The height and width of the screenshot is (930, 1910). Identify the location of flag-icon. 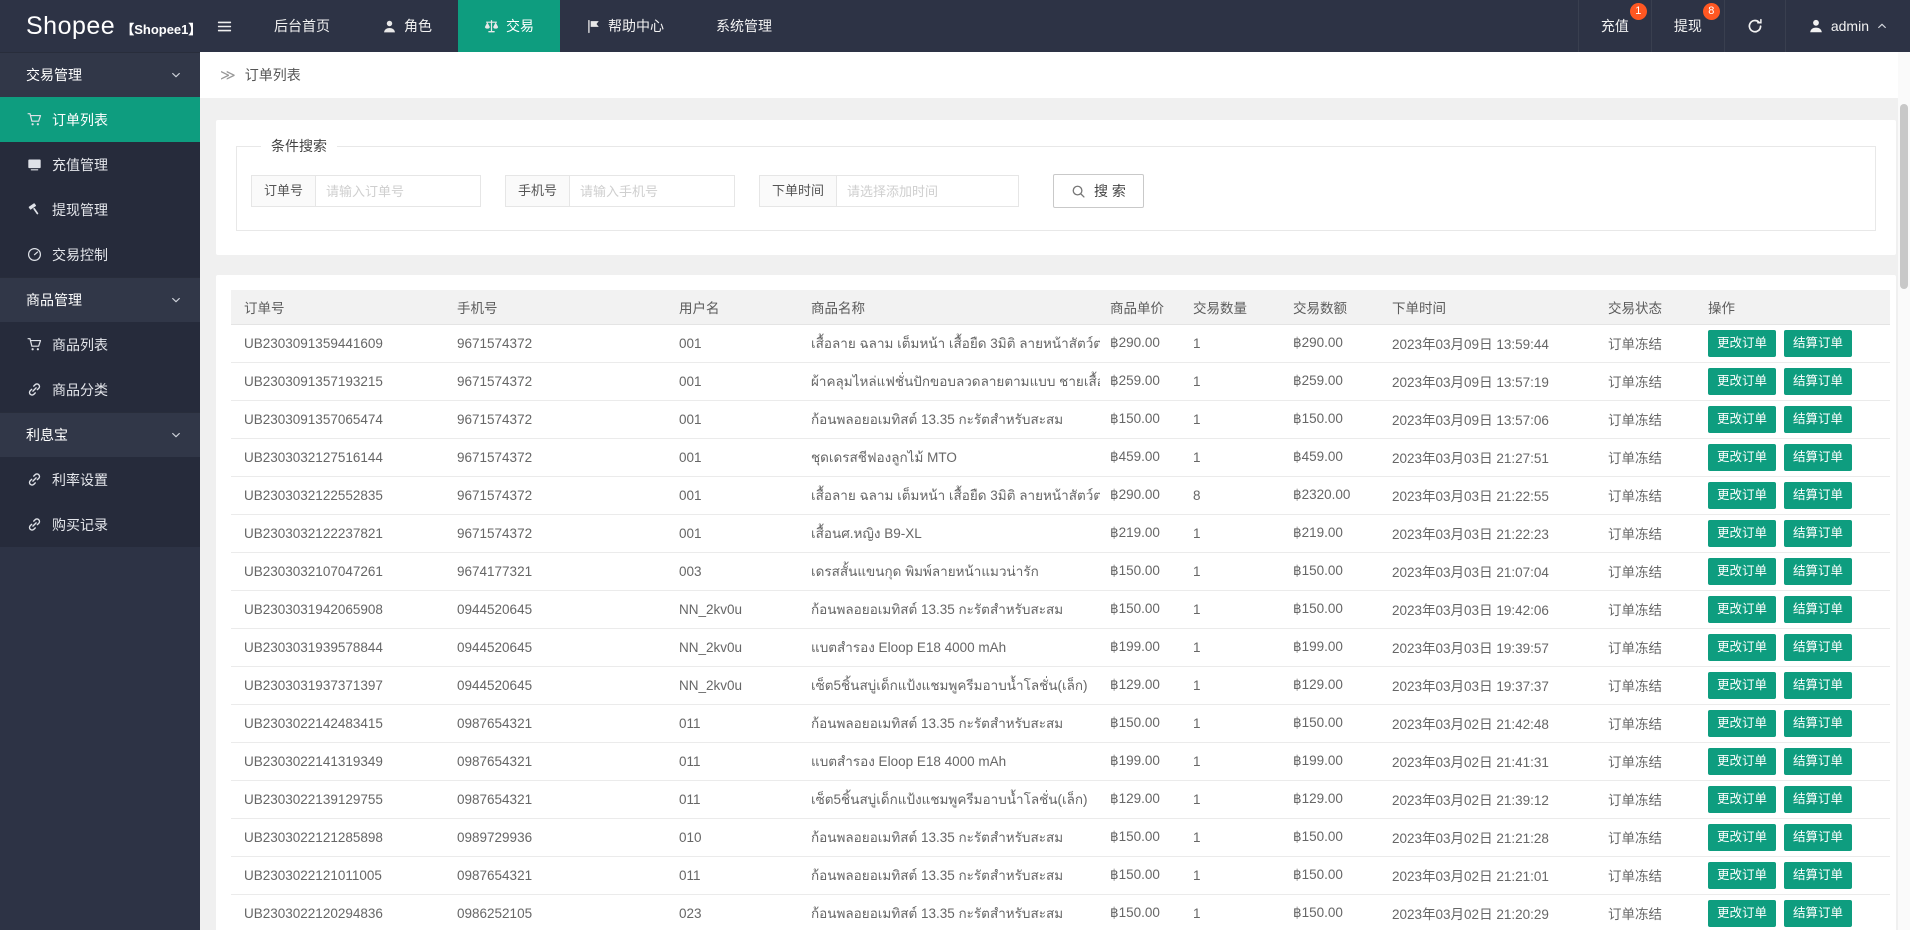
(593, 26).